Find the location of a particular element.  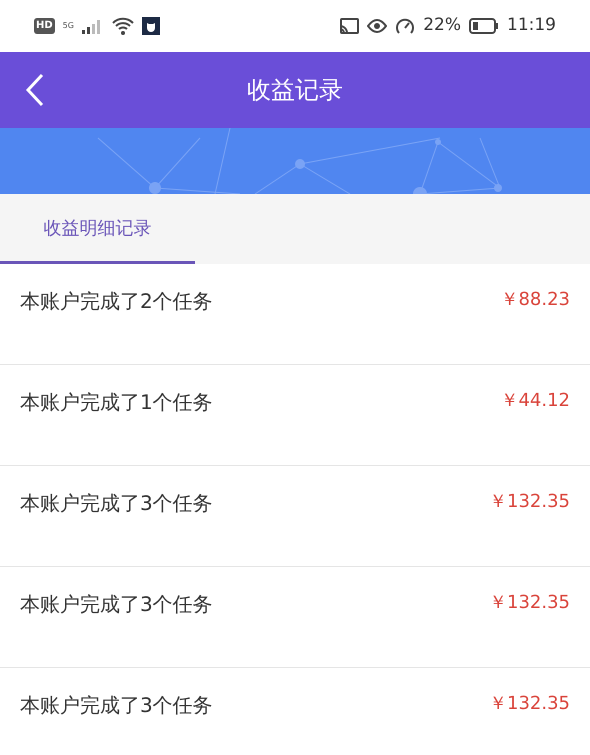

clock-time: 11:19 is located at coordinates (531, 26).